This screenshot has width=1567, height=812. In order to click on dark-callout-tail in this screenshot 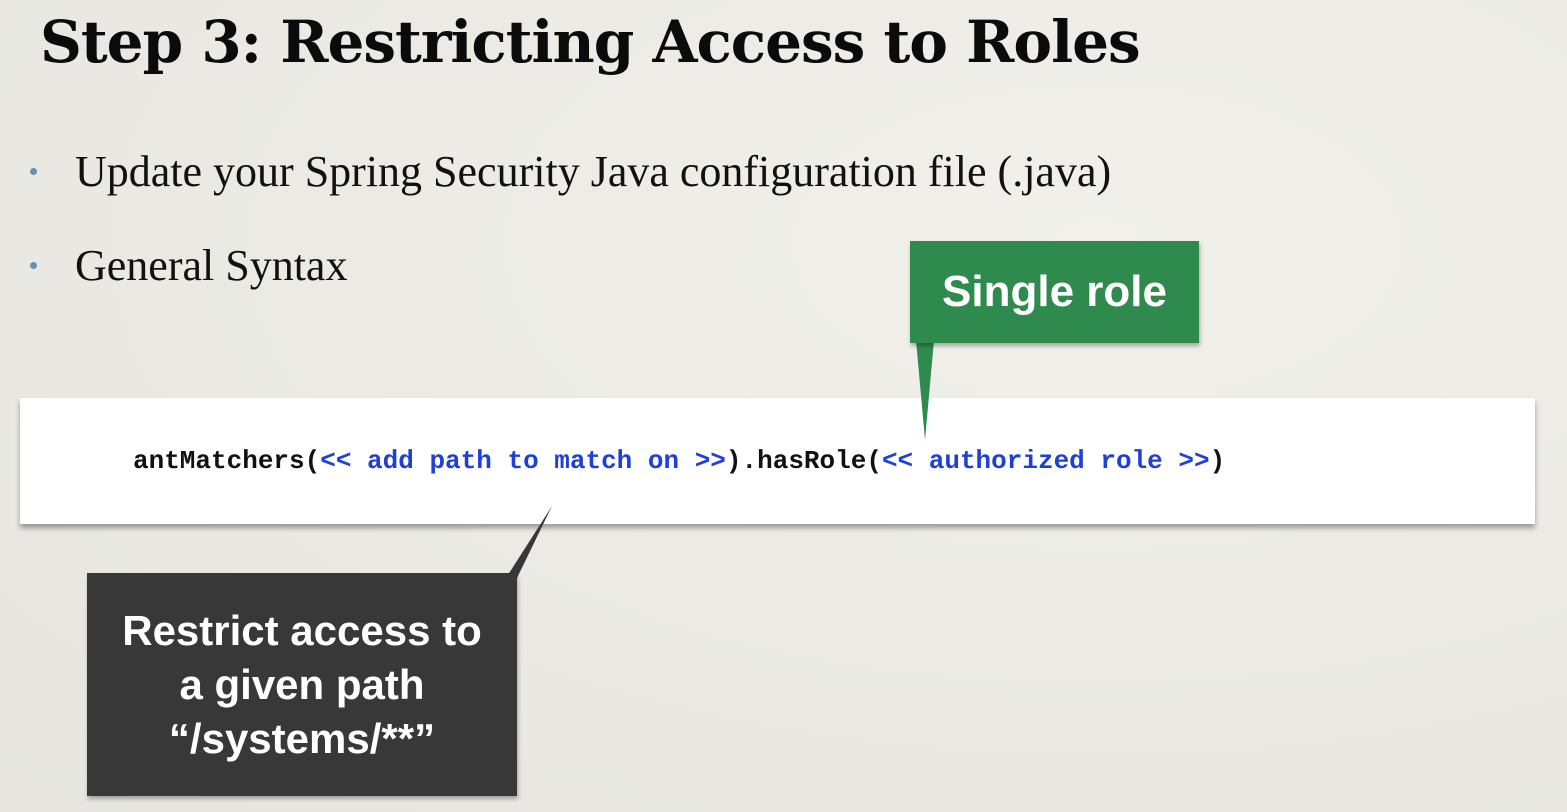, I will do `click(529, 542)`.